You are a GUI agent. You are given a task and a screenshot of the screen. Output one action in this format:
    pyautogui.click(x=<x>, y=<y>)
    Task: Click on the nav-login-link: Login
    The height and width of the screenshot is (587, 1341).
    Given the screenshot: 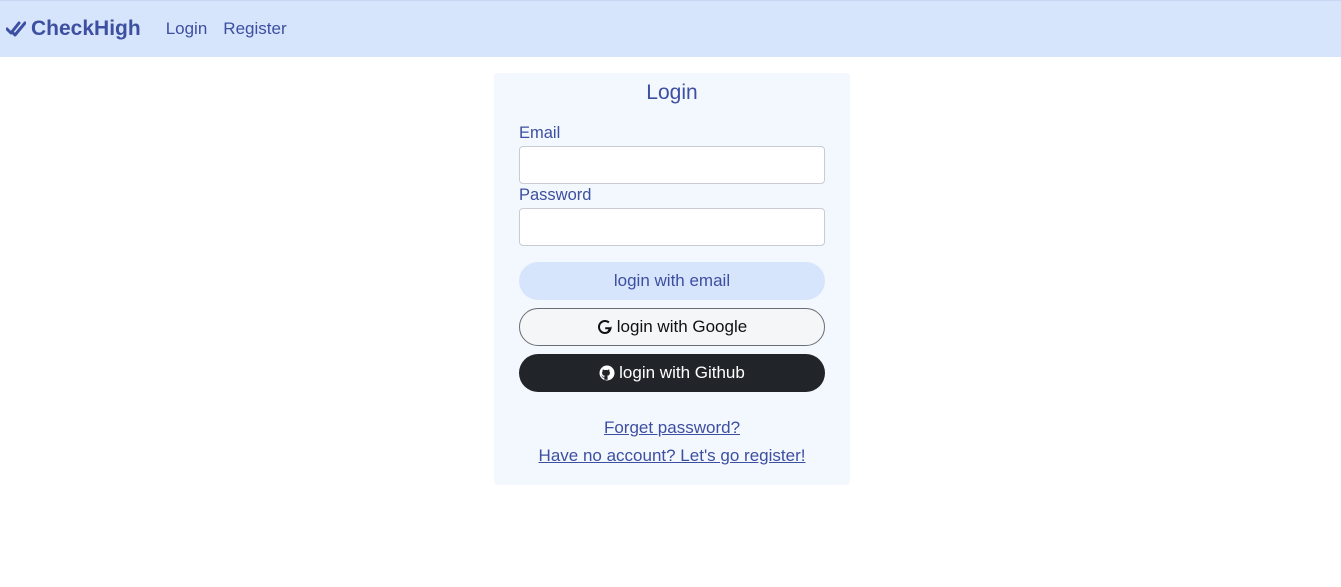 What is the action you would take?
    pyautogui.click(x=187, y=29)
    